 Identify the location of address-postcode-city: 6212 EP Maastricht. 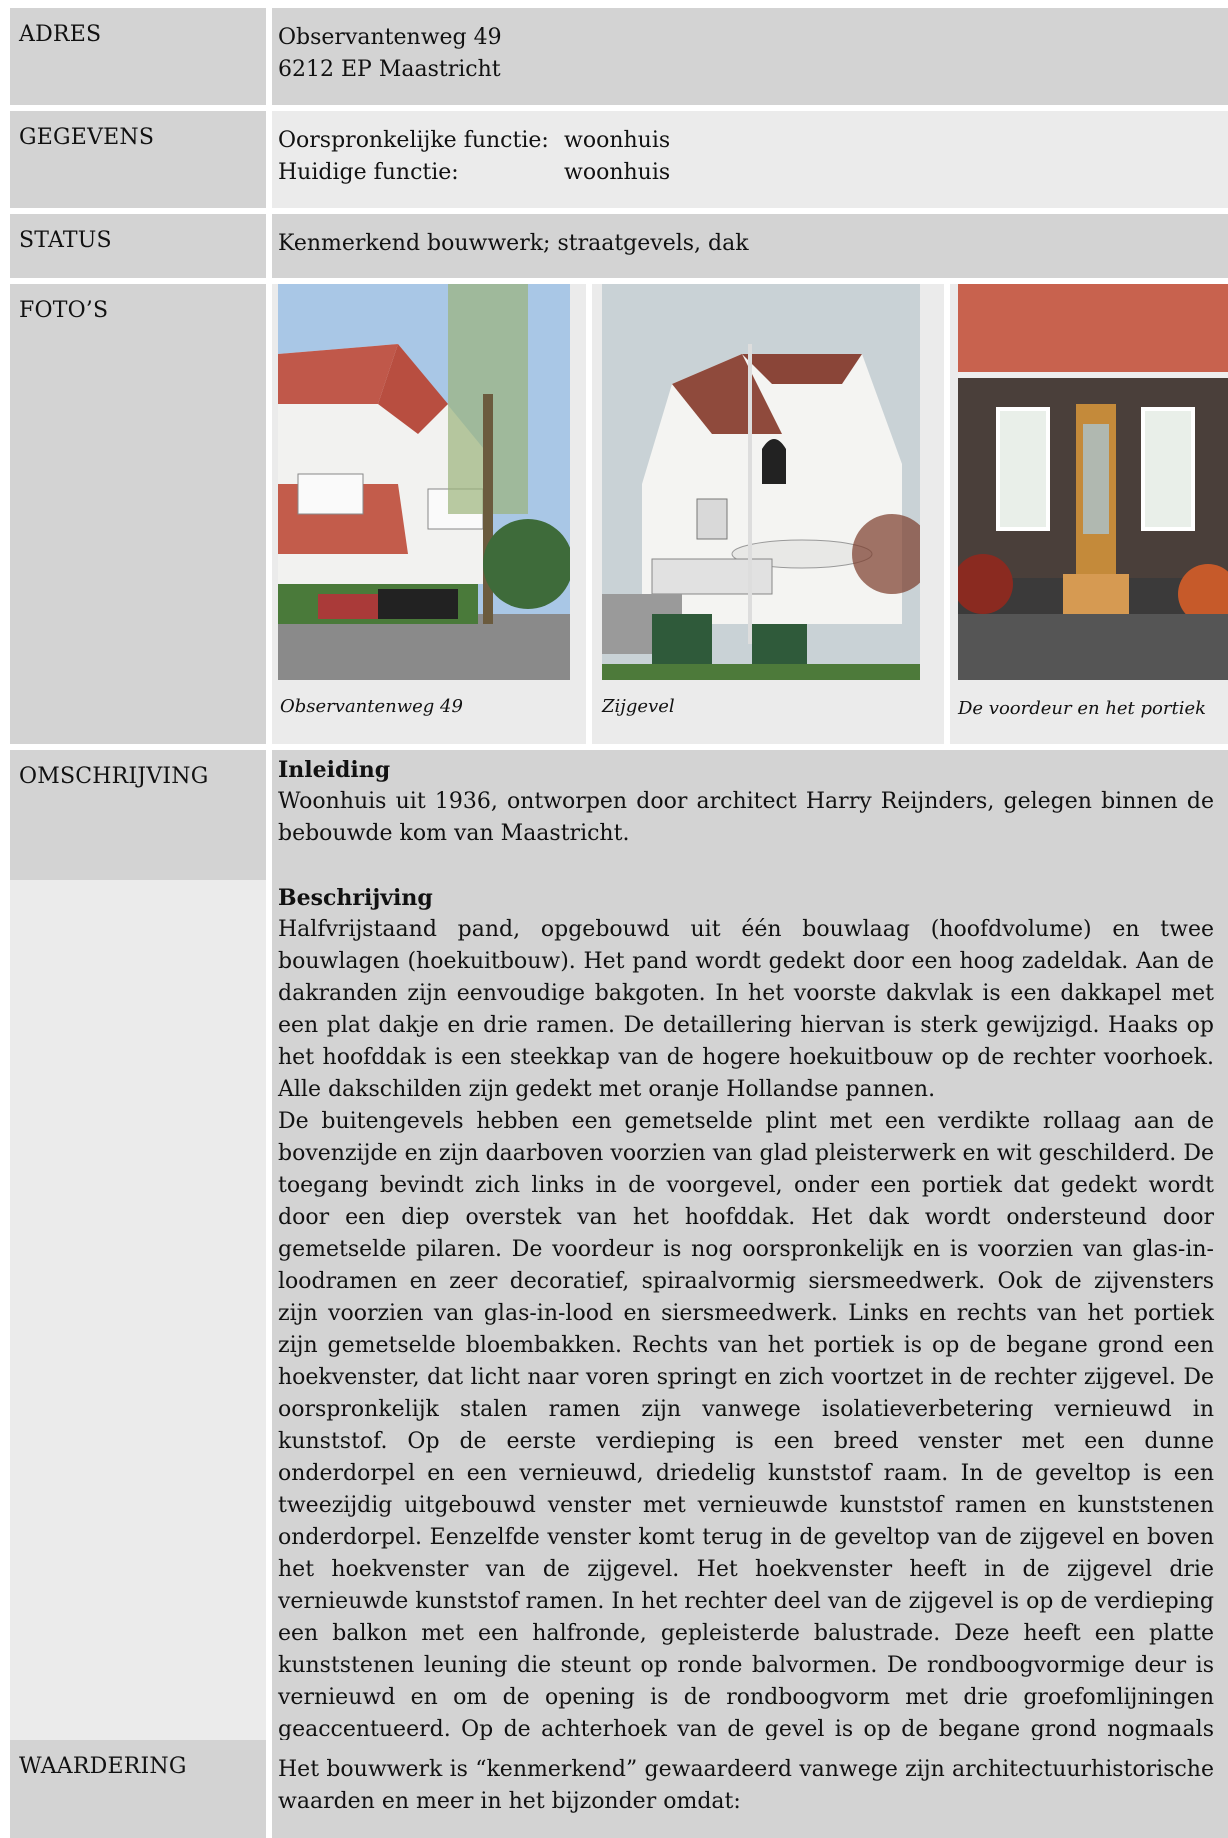
(389, 69).